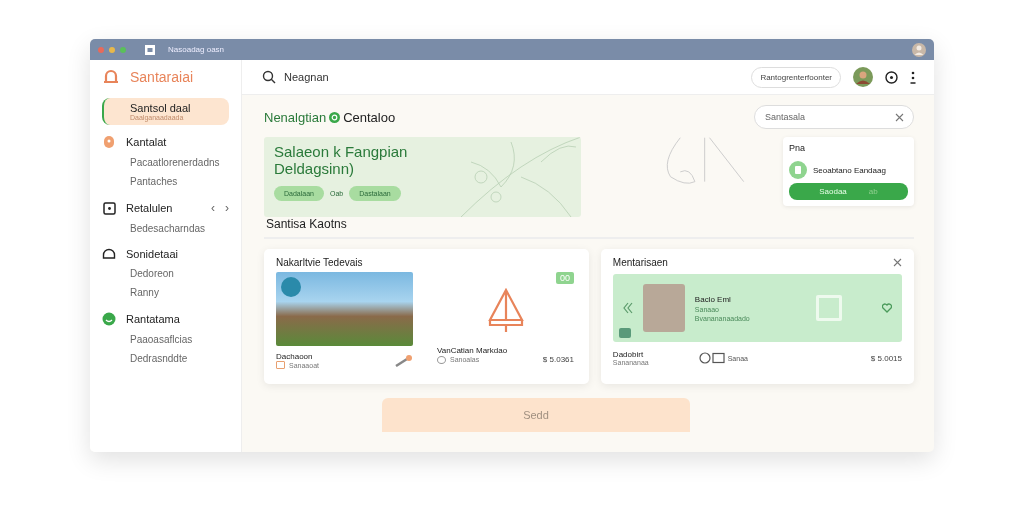 The image size is (1024, 512). What do you see at coordinates (341, 160) in the screenshot?
I see `banner-title: Salaeon k Fangpian Deldagsinn)` at bounding box center [341, 160].